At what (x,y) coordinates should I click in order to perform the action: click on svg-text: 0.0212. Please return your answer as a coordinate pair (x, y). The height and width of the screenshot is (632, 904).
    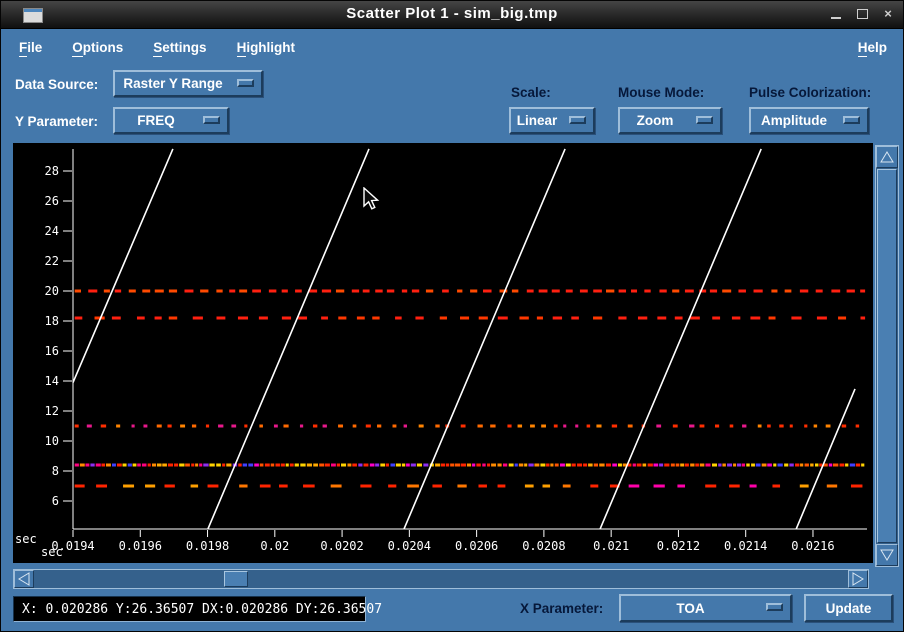
    Looking at the image, I should click on (678, 546).